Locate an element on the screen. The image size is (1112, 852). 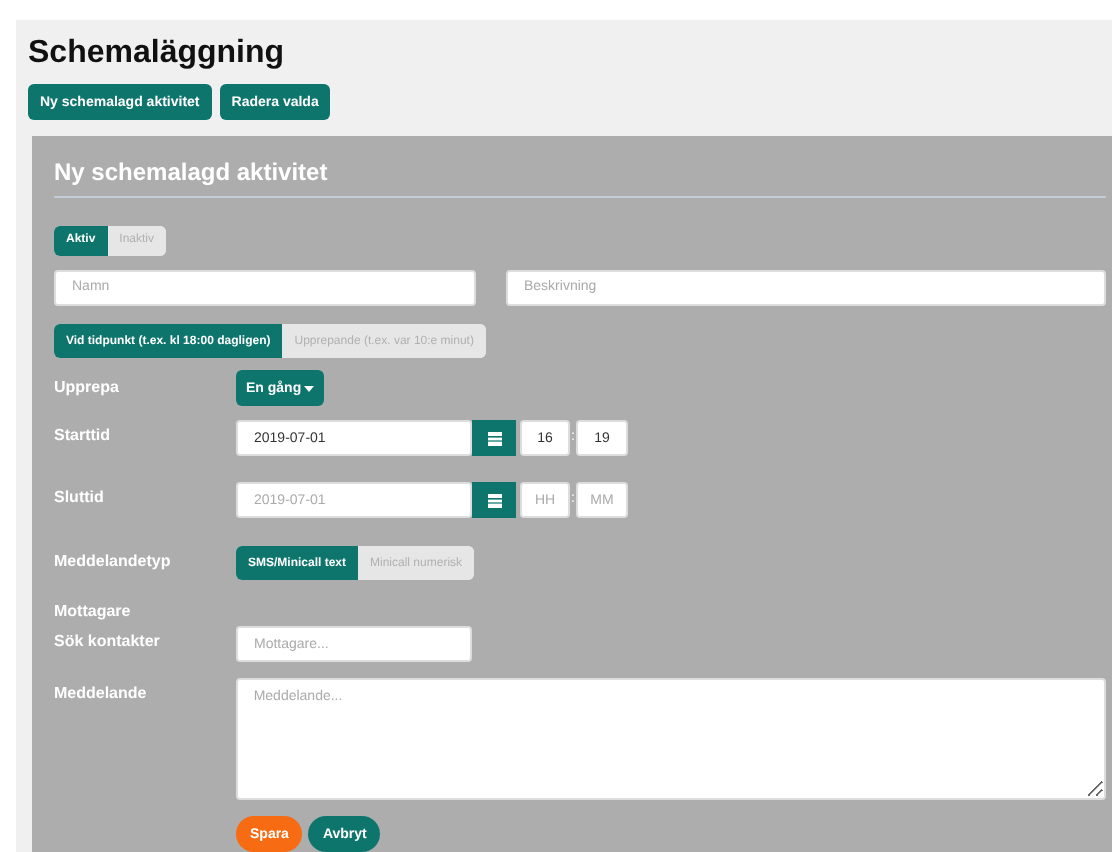
field-label: Mottagare is located at coordinates (93, 612).